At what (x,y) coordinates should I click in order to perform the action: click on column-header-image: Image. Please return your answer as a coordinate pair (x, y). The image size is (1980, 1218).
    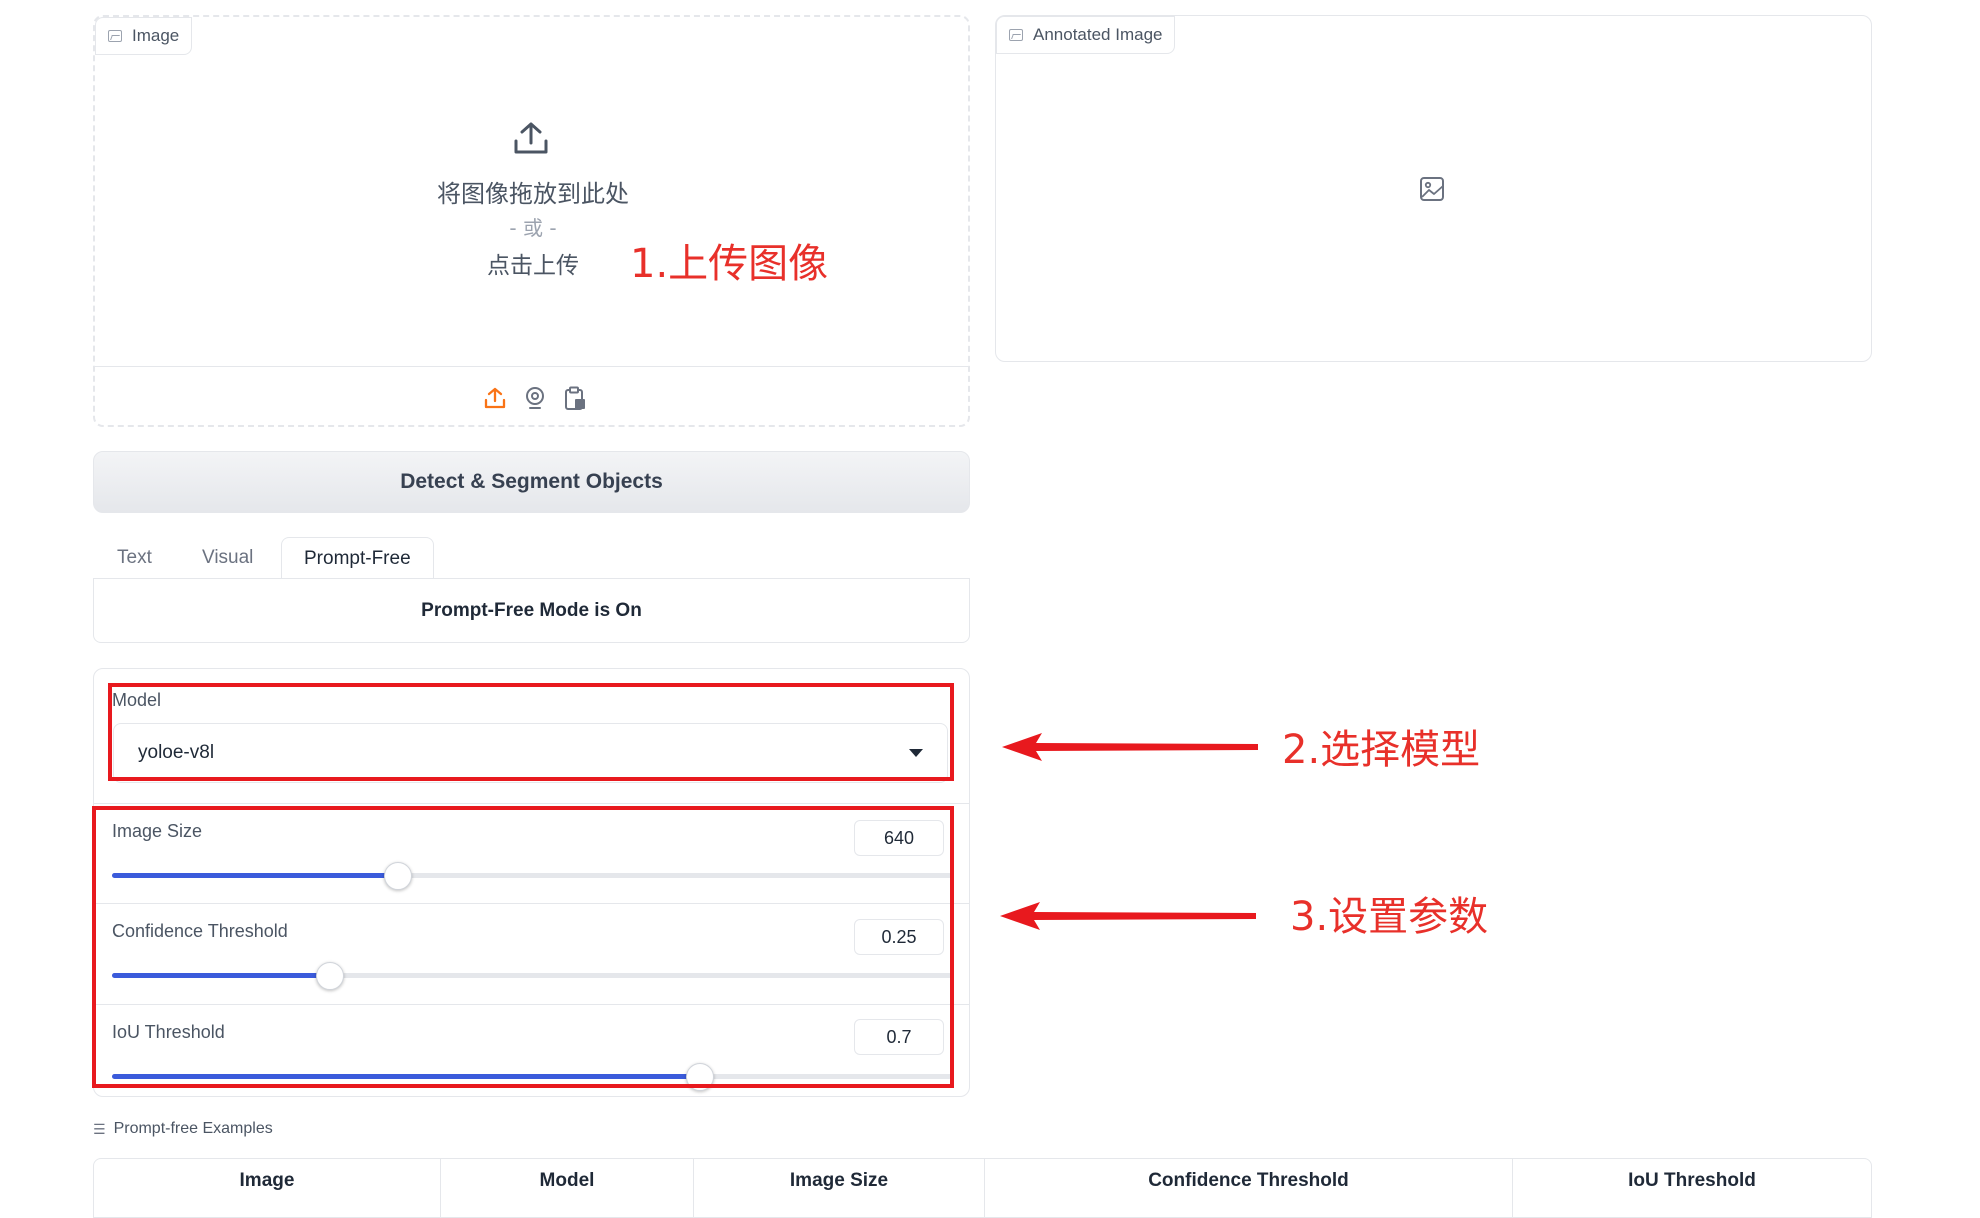
    Looking at the image, I should click on (267, 1188).